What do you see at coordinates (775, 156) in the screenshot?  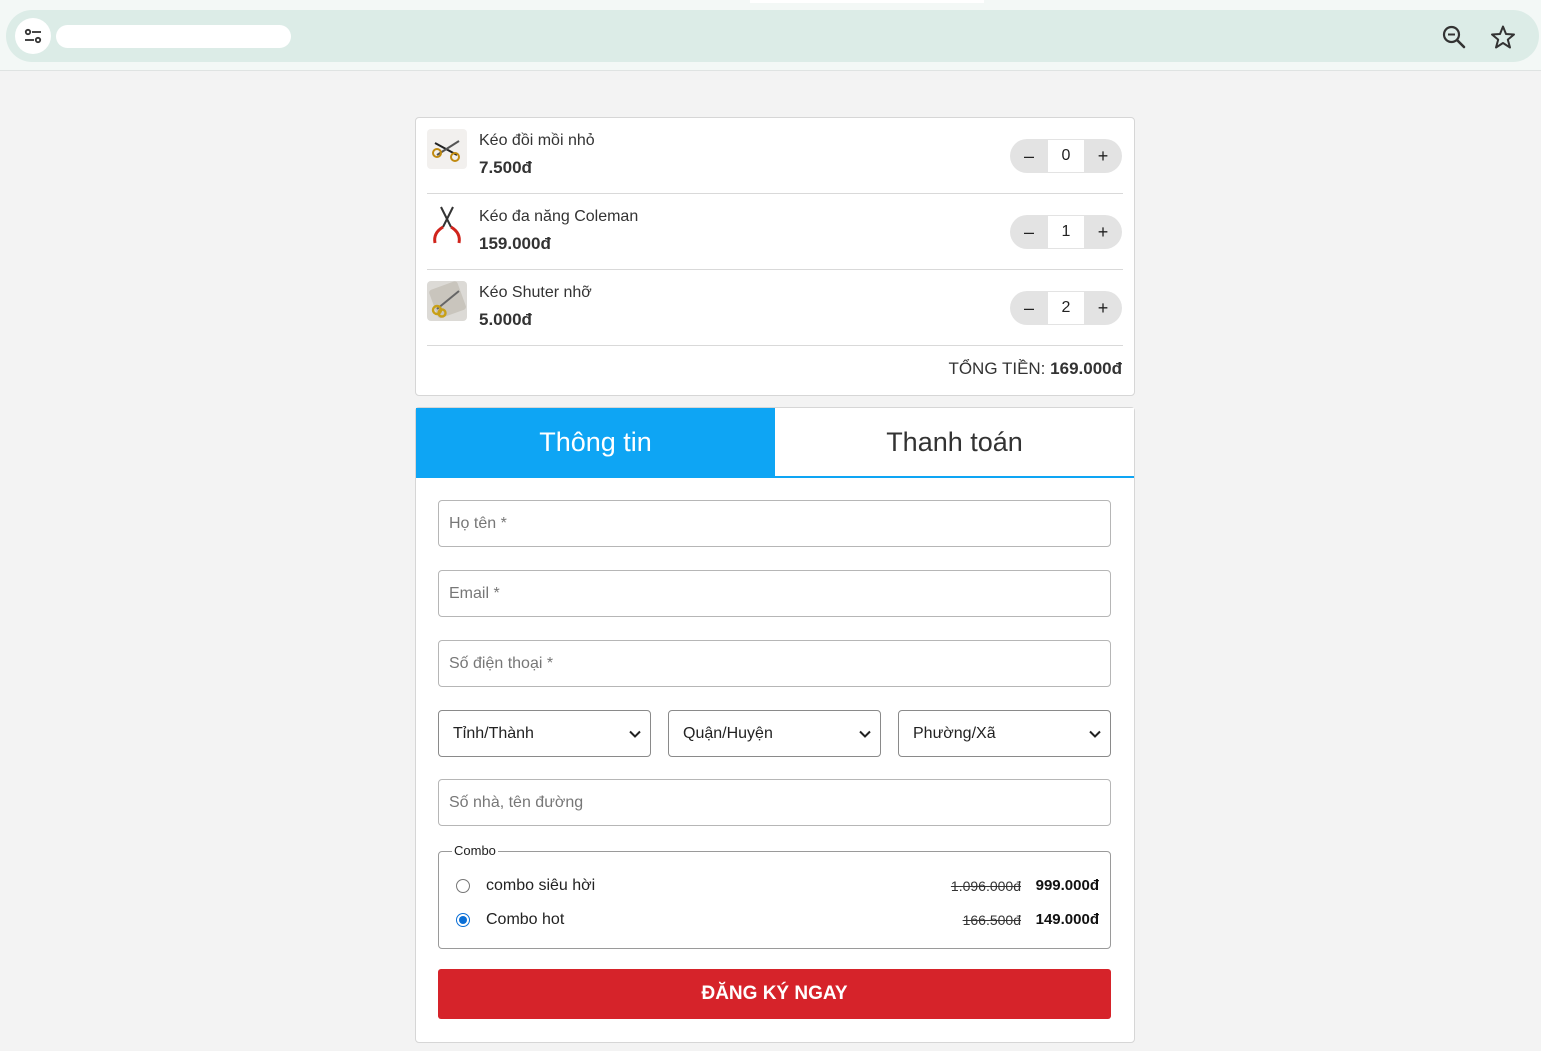 I see `cart-item: Kéo đồi mồi nhỏ 7.500đ – 0 +` at bounding box center [775, 156].